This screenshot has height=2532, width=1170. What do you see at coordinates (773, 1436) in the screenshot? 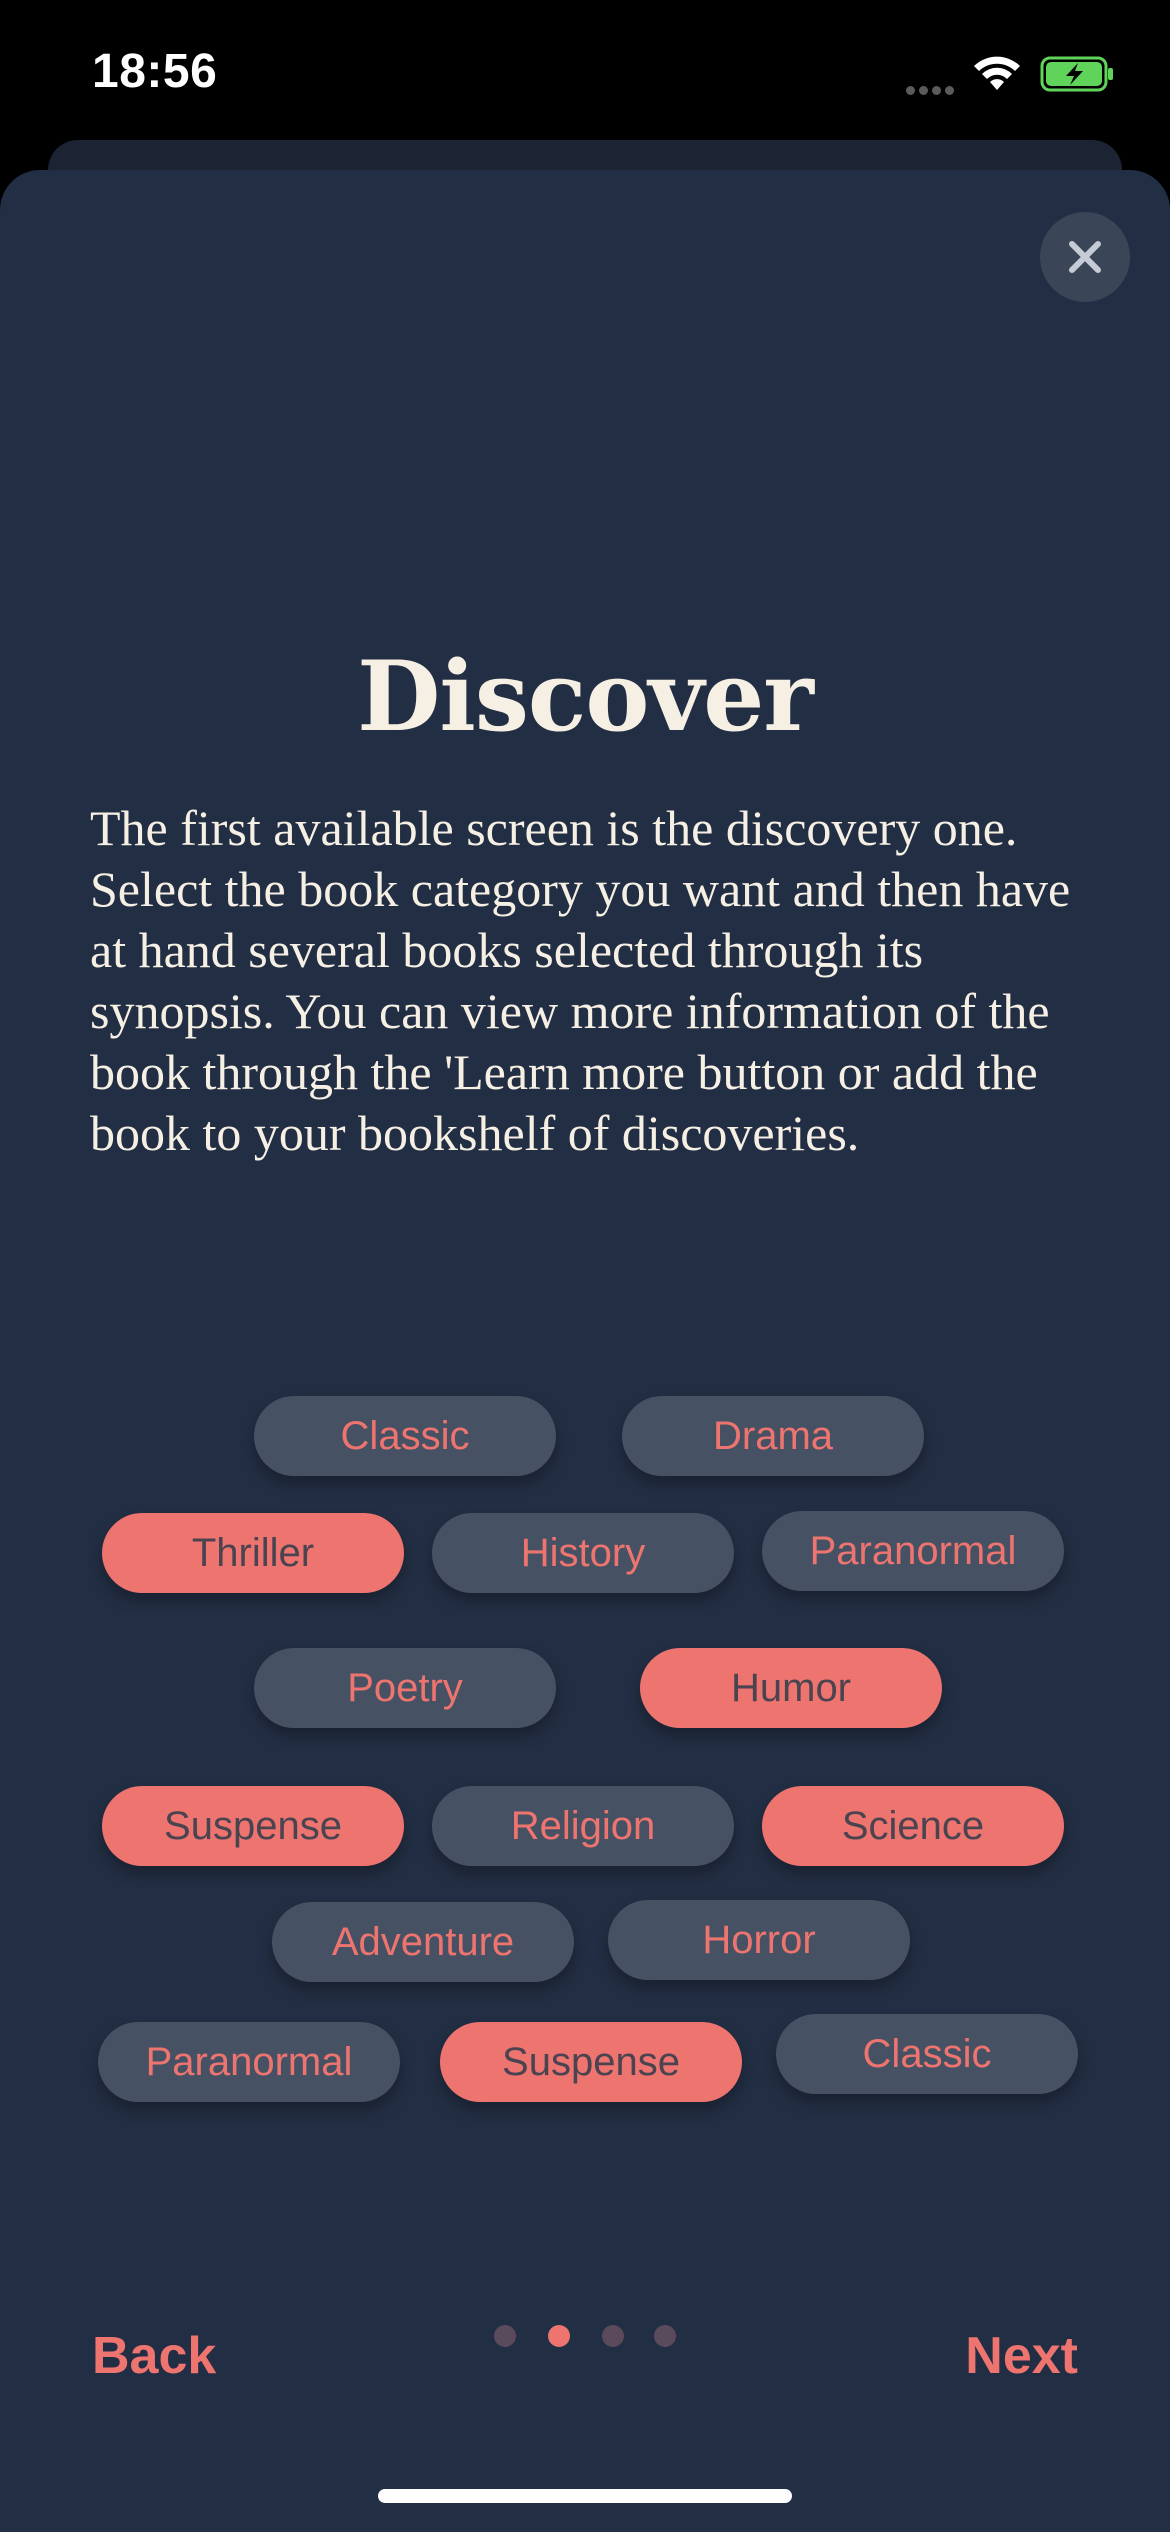
I see `category-chip: Drama` at bounding box center [773, 1436].